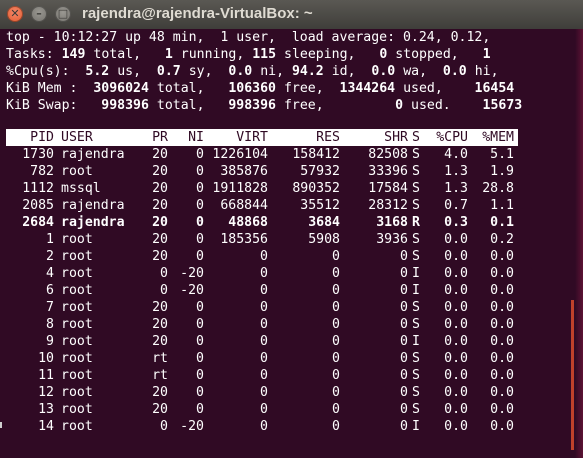 Image resolution: width=583 pixels, height=458 pixels. I want to click on minimize-button: –, so click(39, 14).